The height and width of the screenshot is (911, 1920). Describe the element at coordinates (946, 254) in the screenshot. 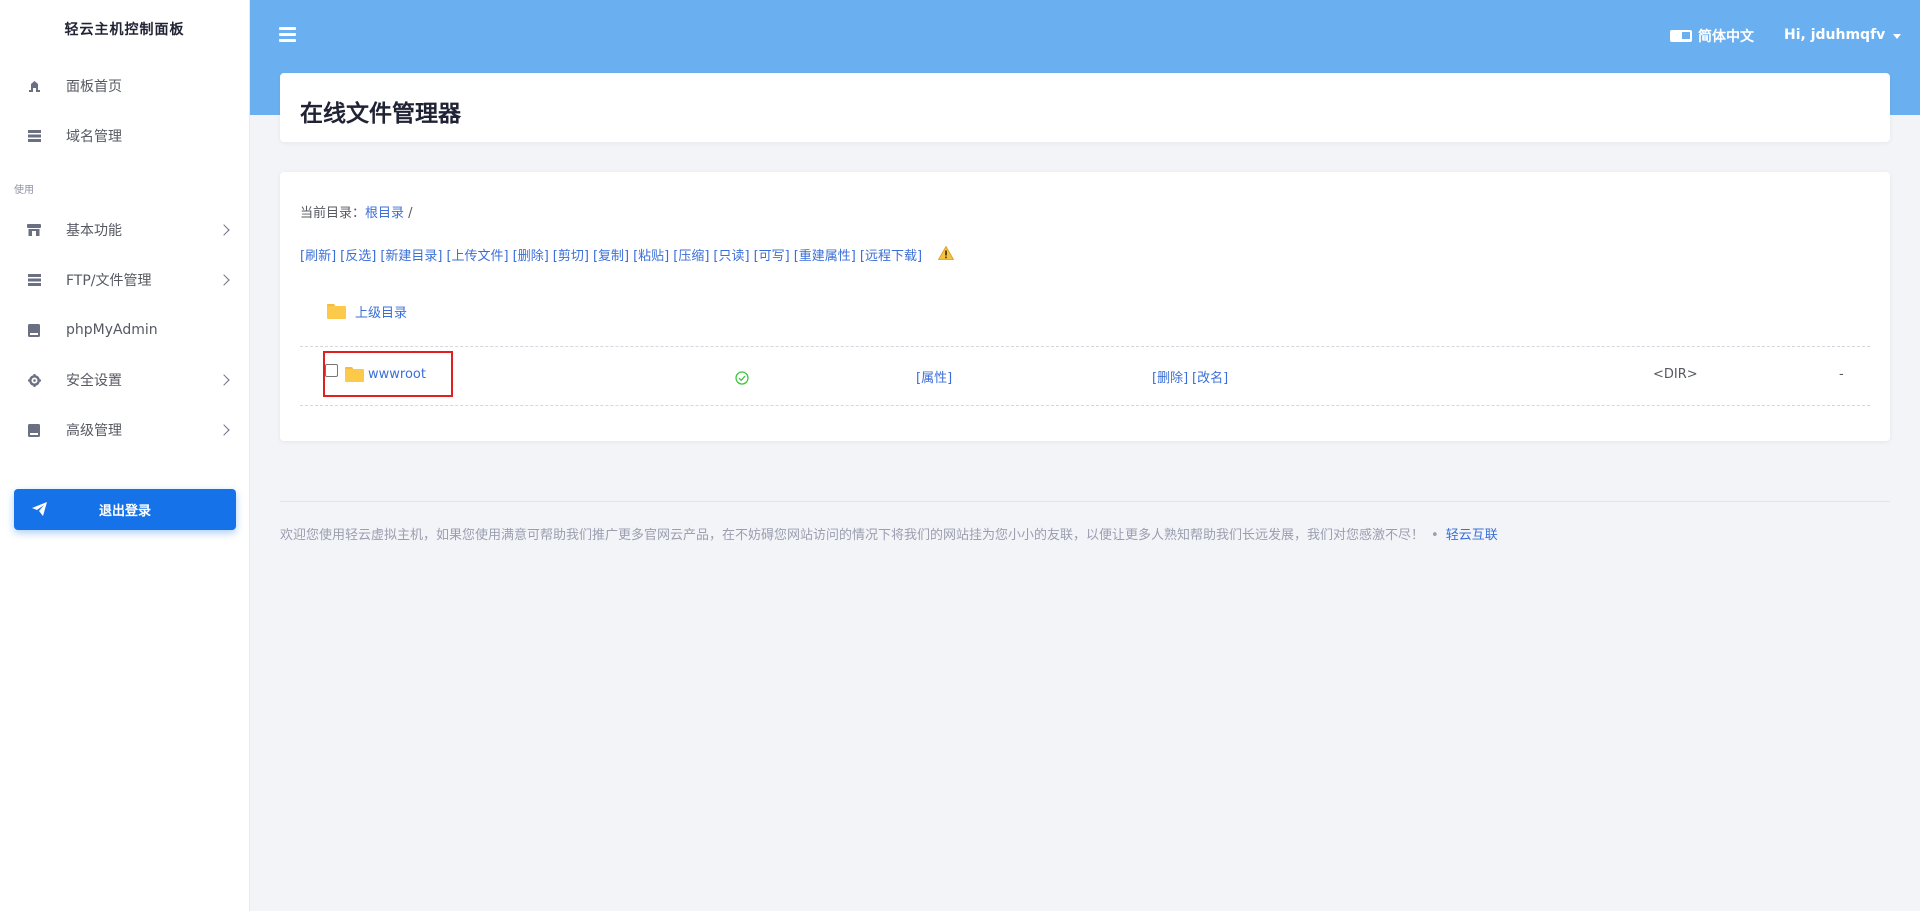

I see `warning-icon` at that location.